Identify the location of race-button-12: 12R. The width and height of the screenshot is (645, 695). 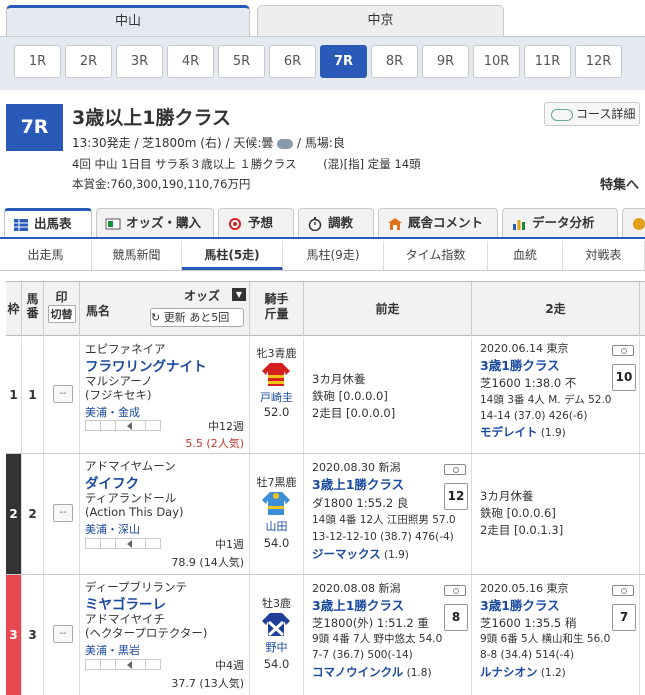
(598, 61).